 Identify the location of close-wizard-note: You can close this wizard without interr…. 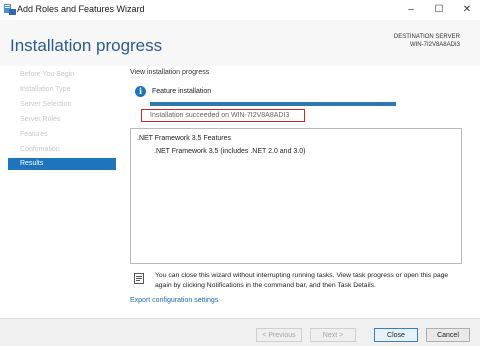
(302, 280).